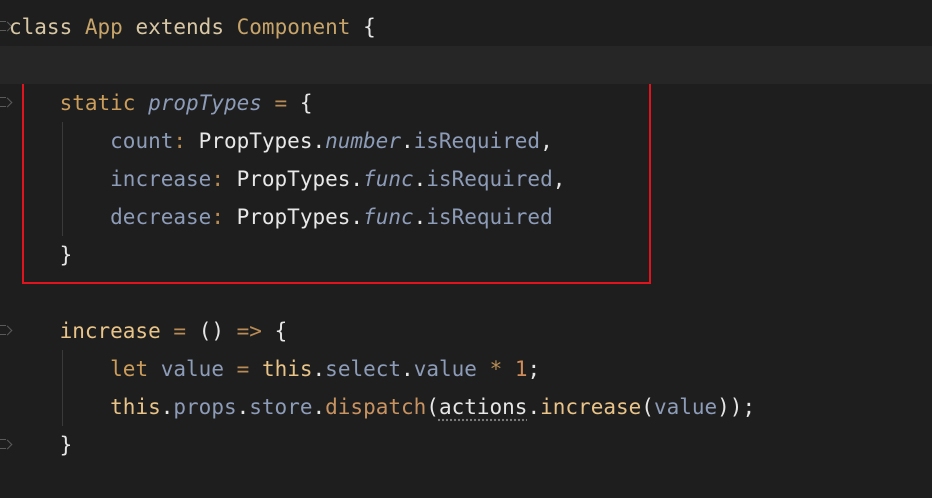 The height and width of the screenshot is (498, 932). I want to click on code-line-content: let value = this.select.value * 1;, so click(274, 369).